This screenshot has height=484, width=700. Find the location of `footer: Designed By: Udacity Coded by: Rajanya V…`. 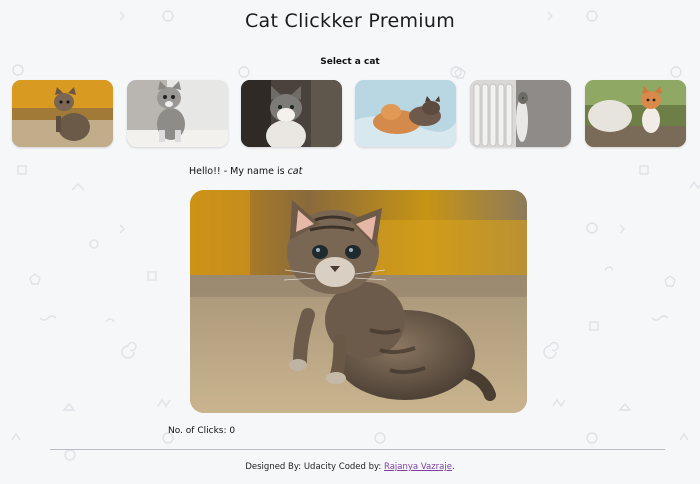

footer: Designed By: Udacity Coded by: Rajanya V… is located at coordinates (350, 467).